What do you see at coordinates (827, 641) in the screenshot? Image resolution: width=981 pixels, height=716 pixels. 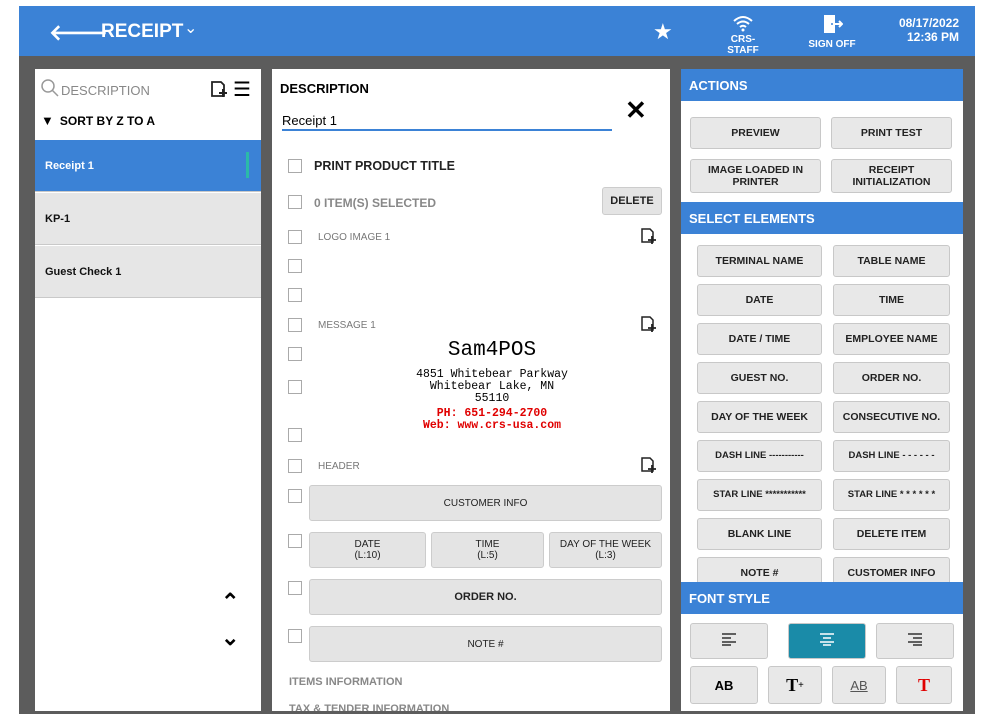 I see `align-center-button` at bounding box center [827, 641].